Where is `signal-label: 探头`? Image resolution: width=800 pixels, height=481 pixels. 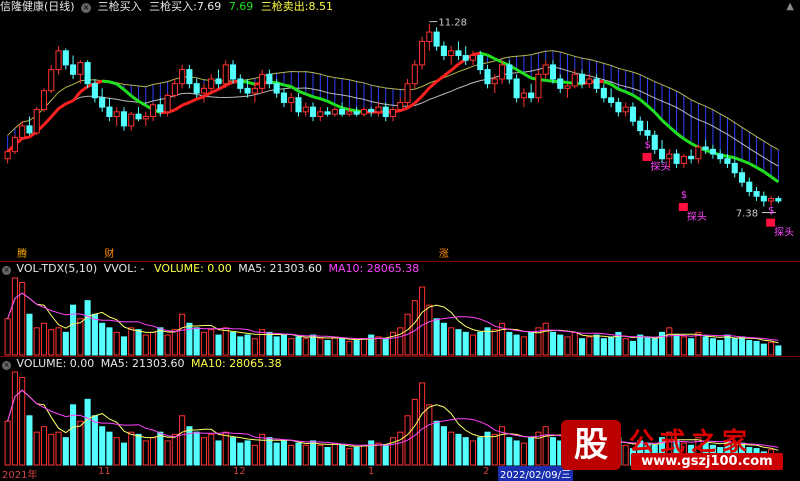 signal-label: 探头 is located at coordinates (660, 166).